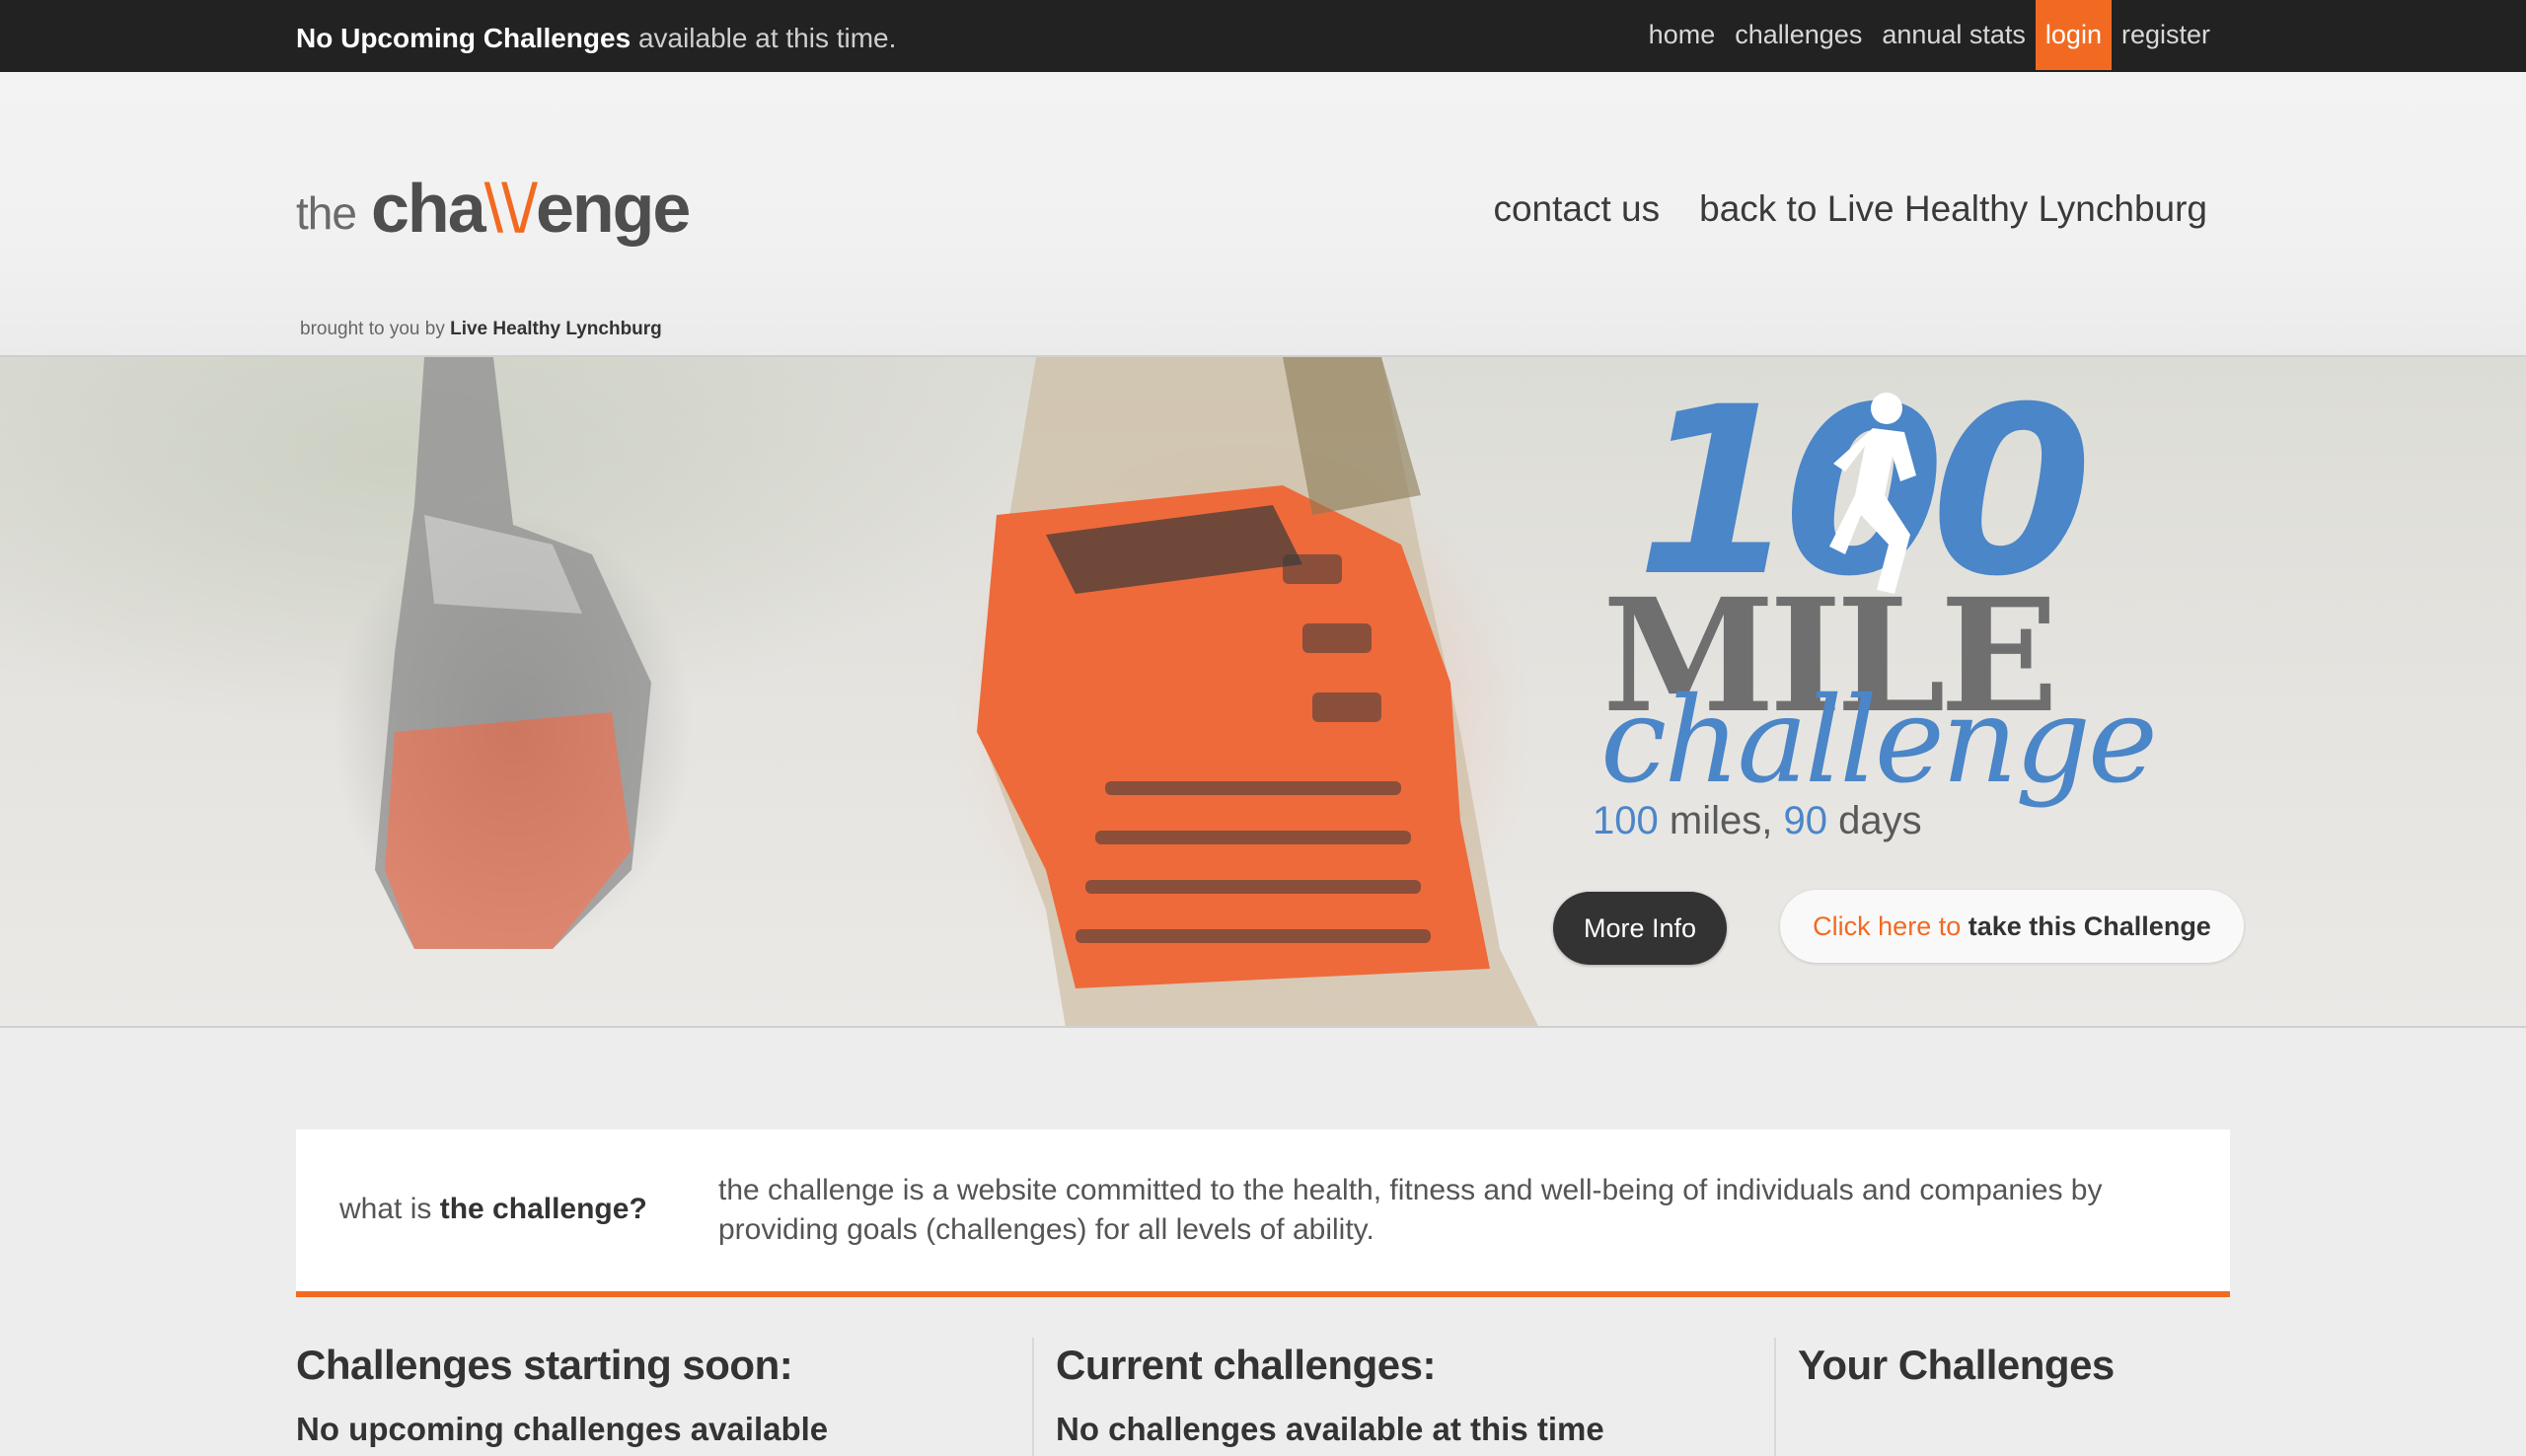  What do you see at coordinates (544, 1365) in the screenshot?
I see `starting-soon-title: Challenges starting soon:` at bounding box center [544, 1365].